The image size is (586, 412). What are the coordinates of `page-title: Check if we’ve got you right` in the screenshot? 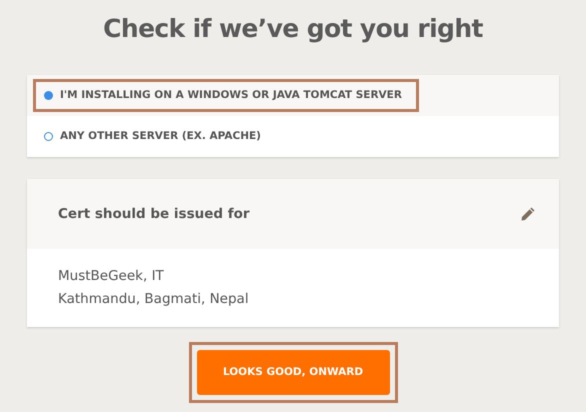 It's located at (293, 29).